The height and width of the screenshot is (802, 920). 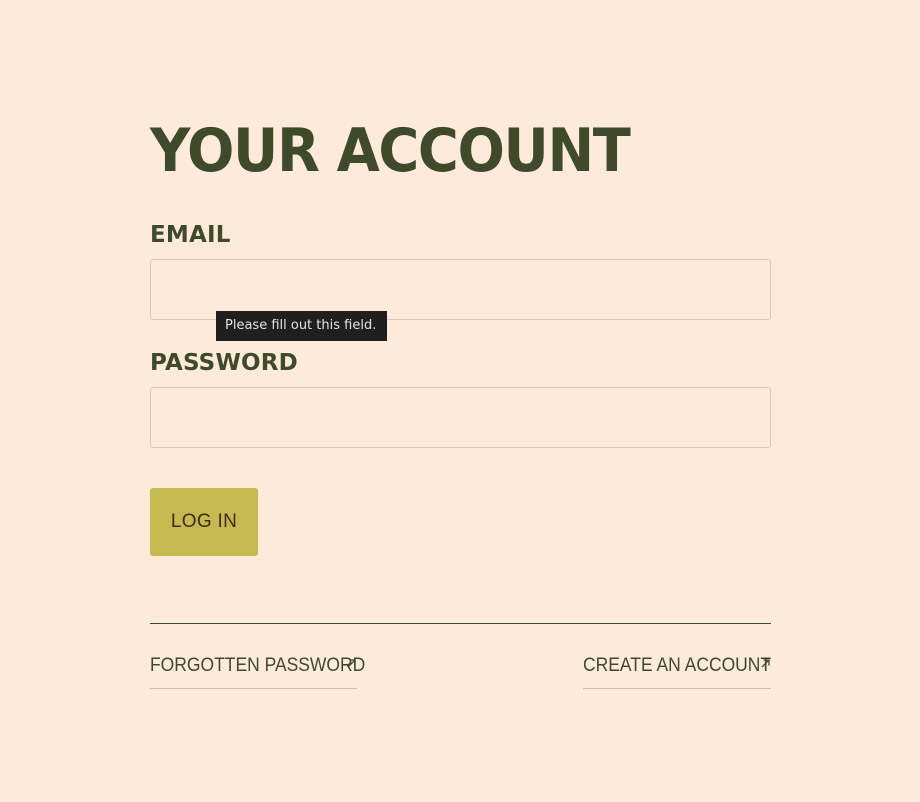 What do you see at coordinates (460, 623) in the screenshot?
I see `divider` at bounding box center [460, 623].